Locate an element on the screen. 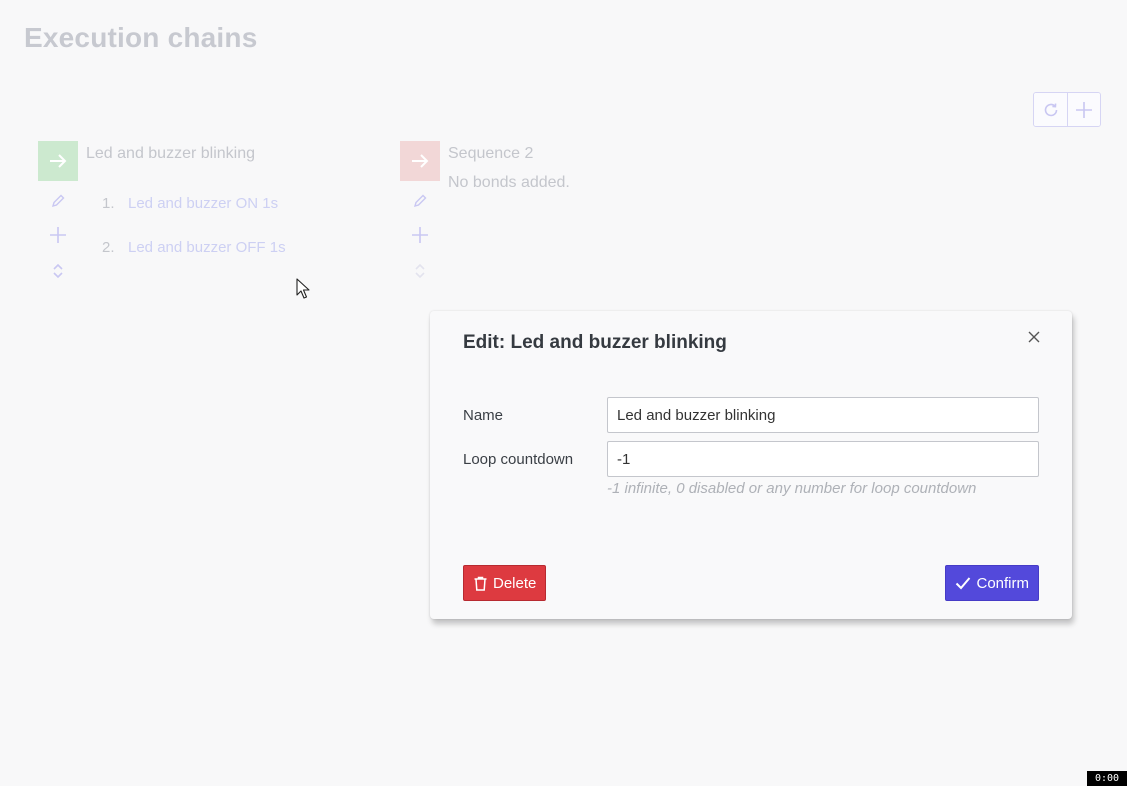  confirm-button: Confirm is located at coordinates (992, 583).